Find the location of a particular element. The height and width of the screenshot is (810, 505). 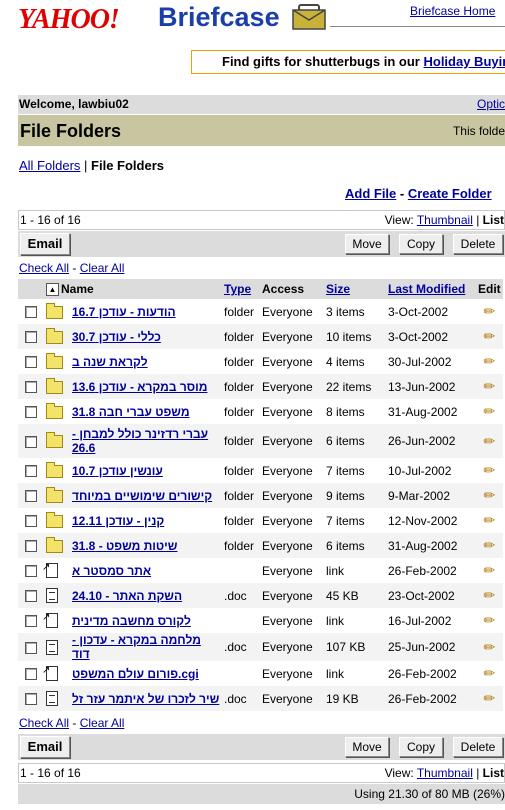

header-modified: Last Modified is located at coordinates (431, 289).